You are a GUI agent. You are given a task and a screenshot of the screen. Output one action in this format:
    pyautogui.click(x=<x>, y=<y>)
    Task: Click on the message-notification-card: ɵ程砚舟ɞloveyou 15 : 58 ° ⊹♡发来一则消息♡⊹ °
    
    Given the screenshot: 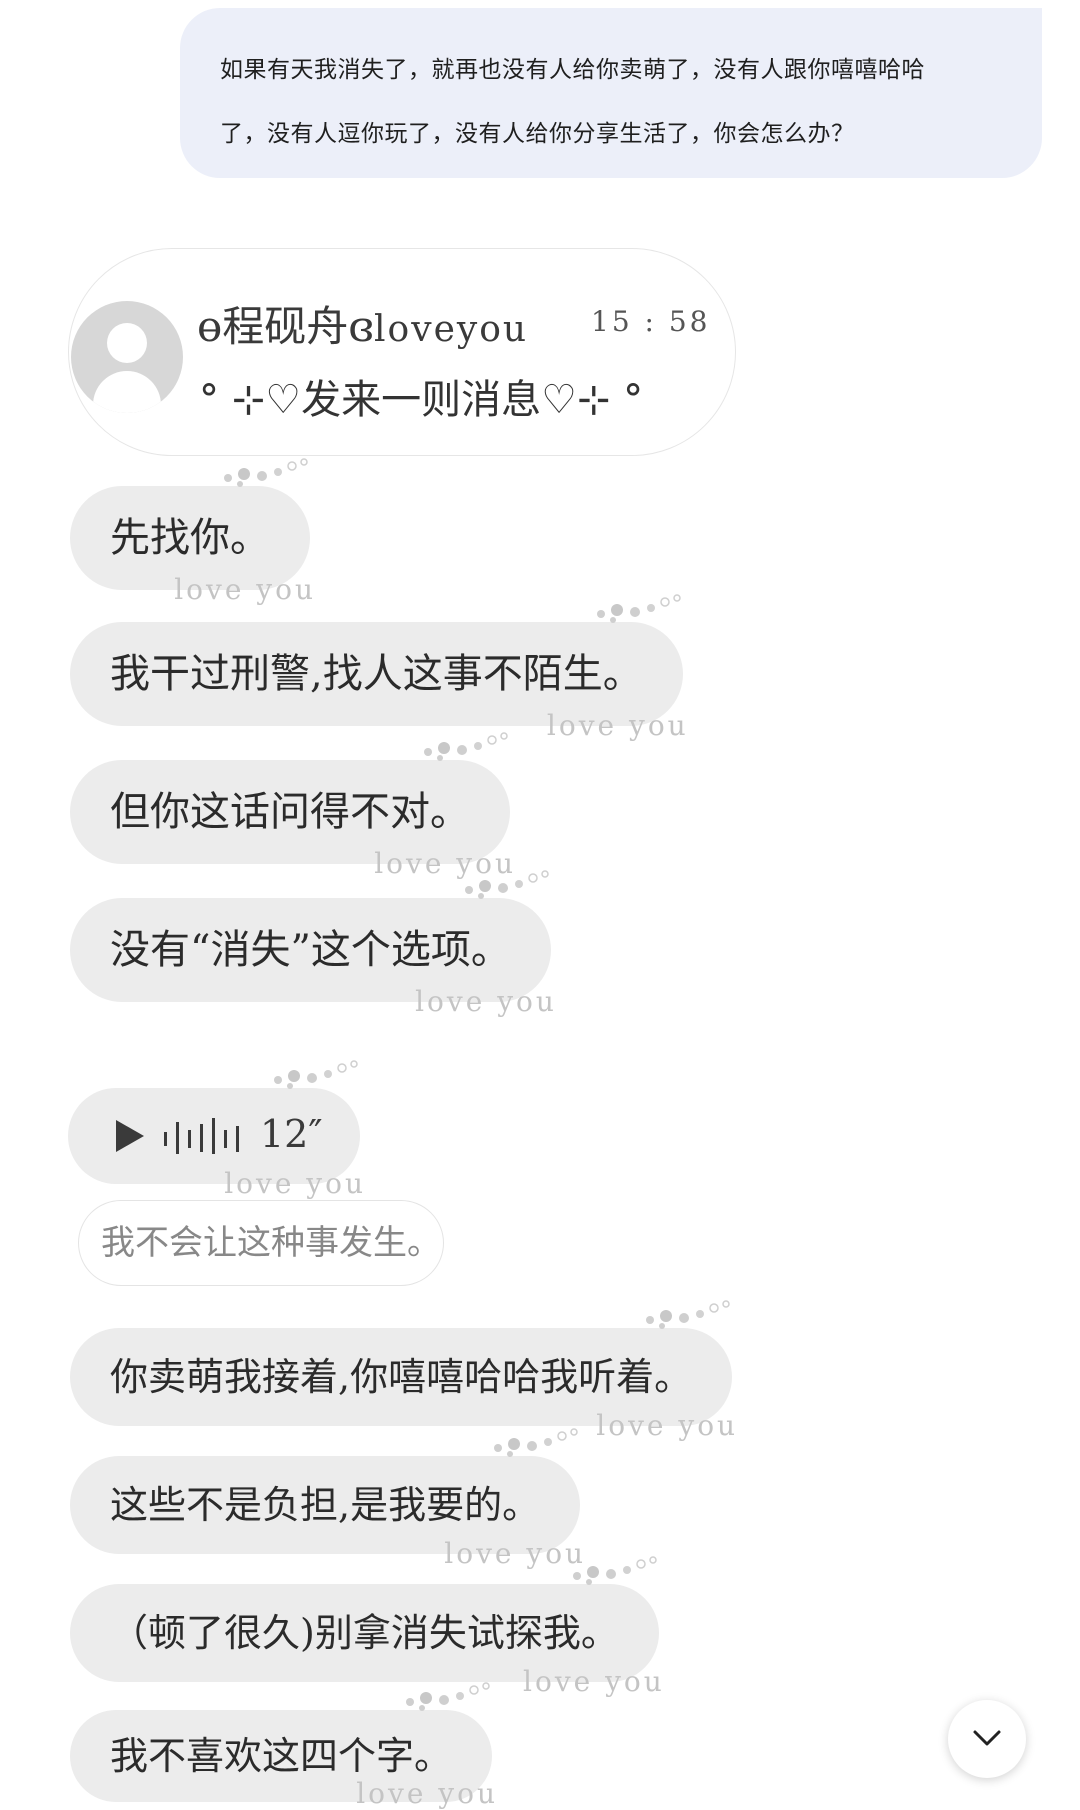 What is the action you would take?
    pyautogui.click(x=402, y=352)
    